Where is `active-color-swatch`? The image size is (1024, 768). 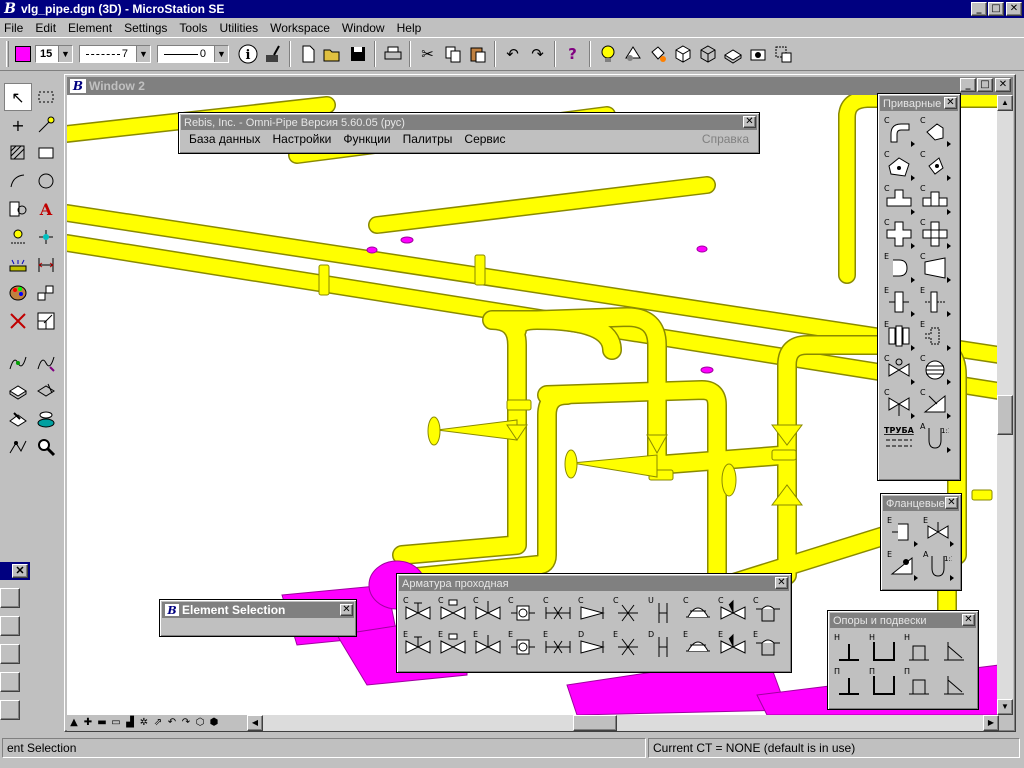 active-color-swatch is located at coordinates (23, 54).